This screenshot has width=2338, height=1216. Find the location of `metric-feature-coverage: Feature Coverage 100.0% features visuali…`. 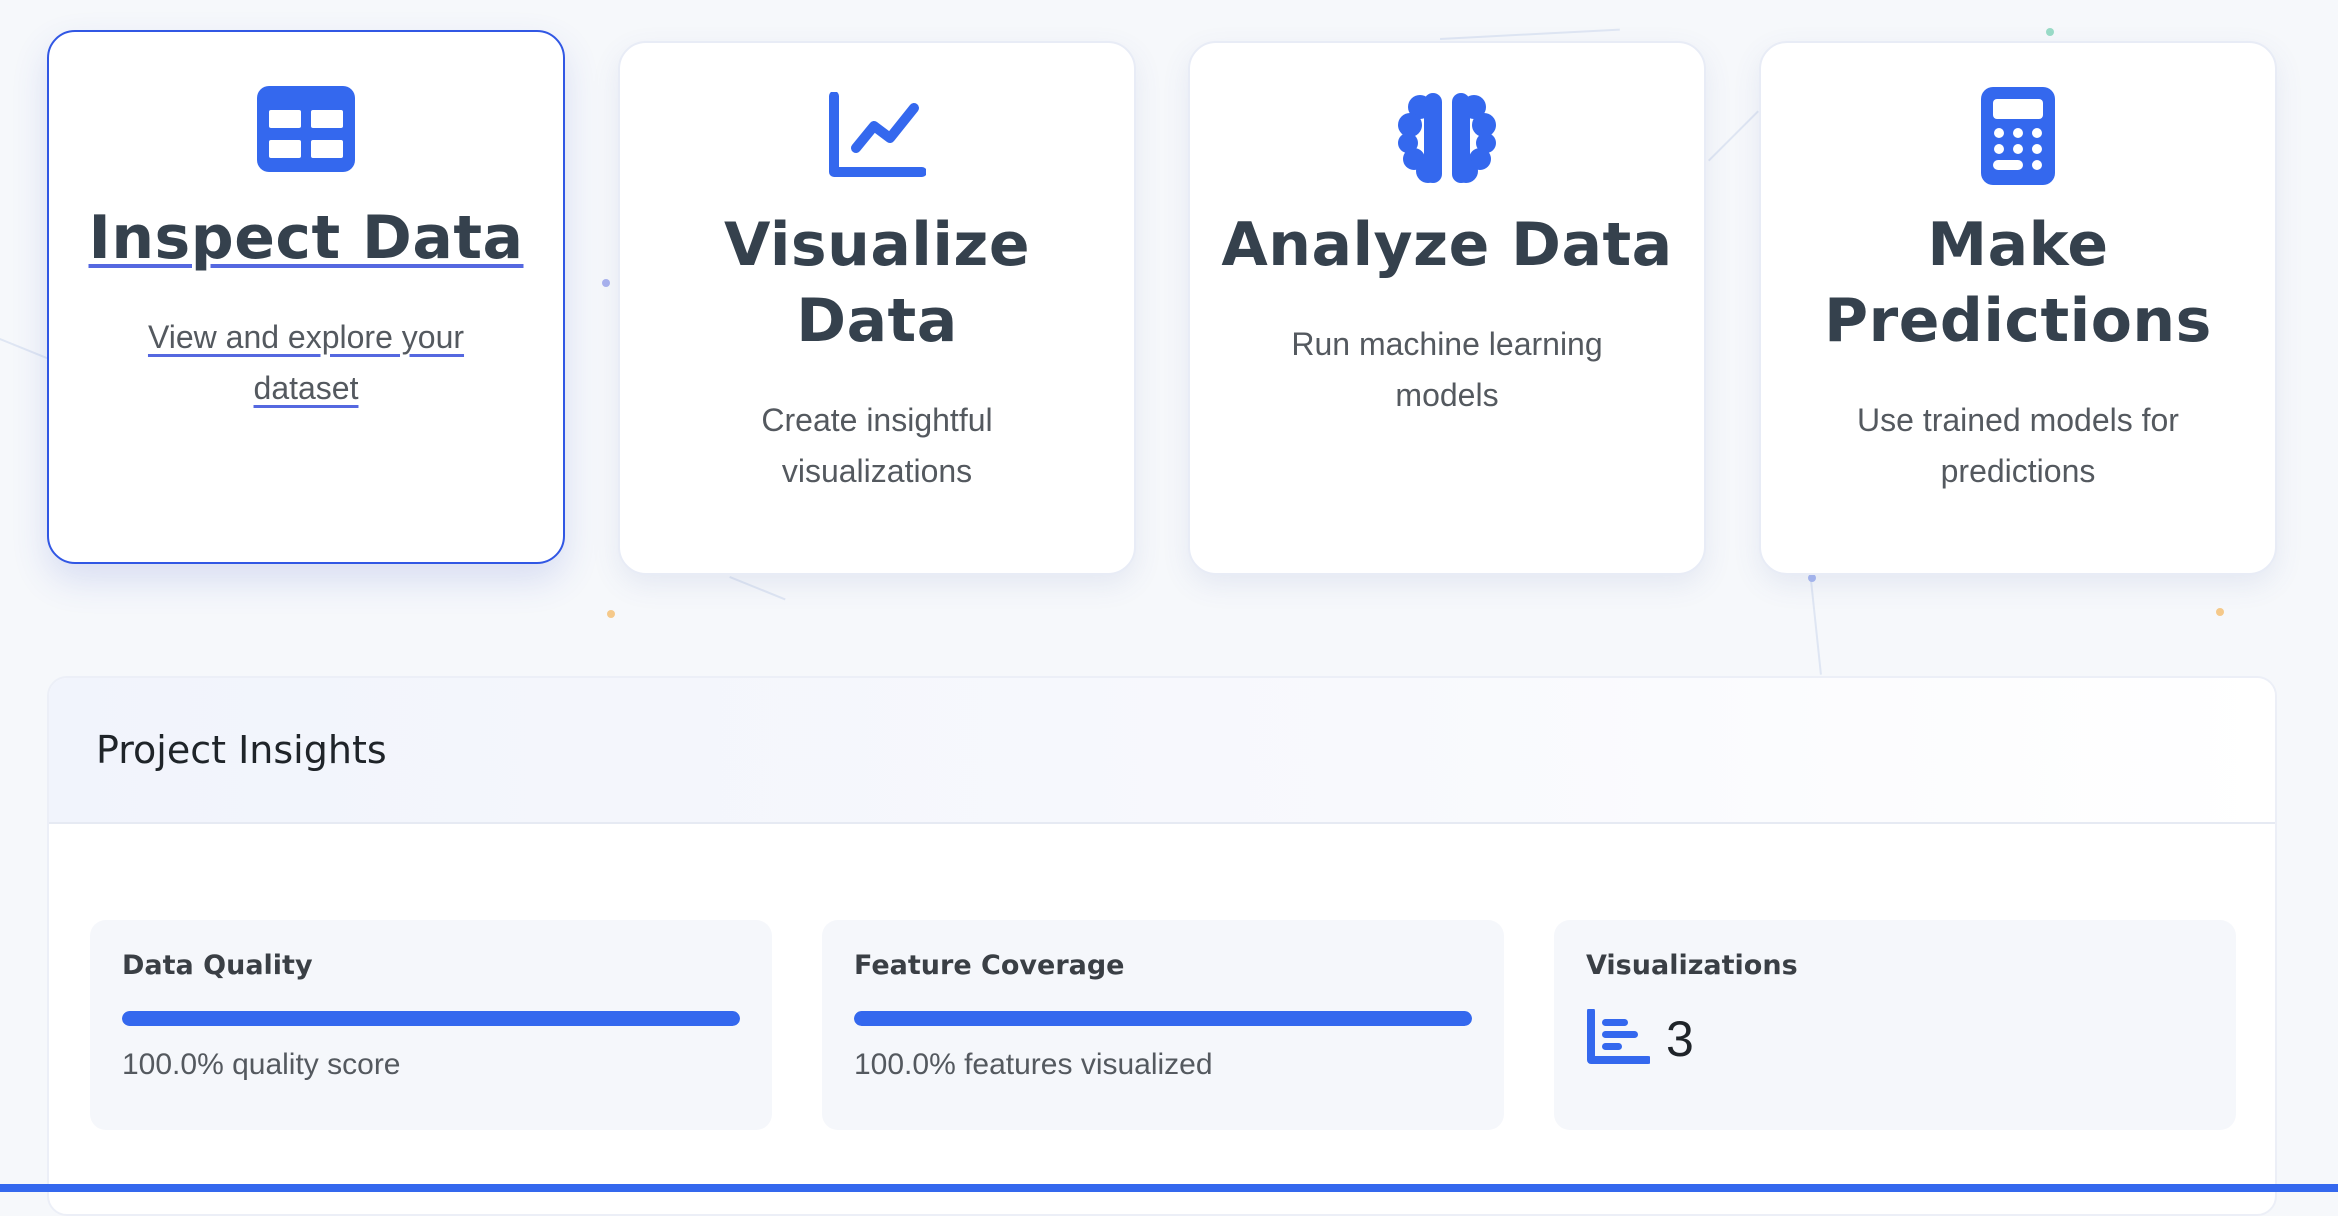

metric-feature-coverage: Feature Coverage 100.0% features visuali… is located at coordinates (1163, 1025).